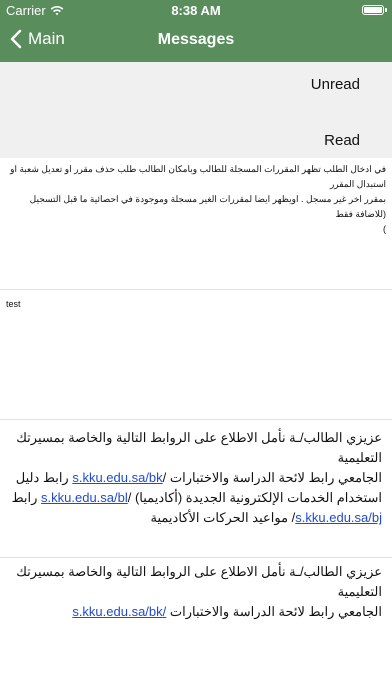 Image resolution: width=392 pixels, height=696 pixels. What do you see at coordinates (272, 477) in the screenshot?
I see `message-line-text: الجامعي رابط لائحة الدراسة والاختبارات /` at bounding box center [272, 477].